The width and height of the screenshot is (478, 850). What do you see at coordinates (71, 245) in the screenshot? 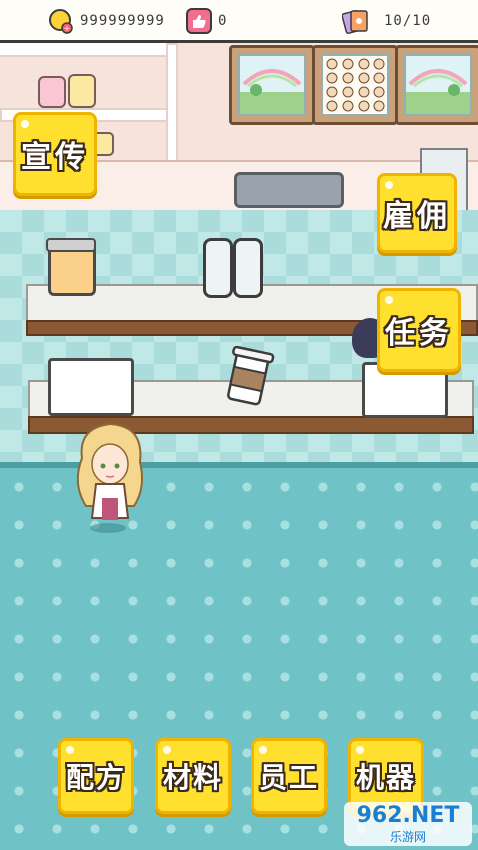
I see `dispenser-lid` at bounding box center [71, 245].